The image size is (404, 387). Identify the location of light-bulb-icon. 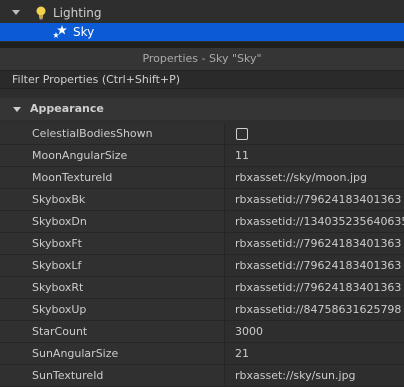
(41, 13).